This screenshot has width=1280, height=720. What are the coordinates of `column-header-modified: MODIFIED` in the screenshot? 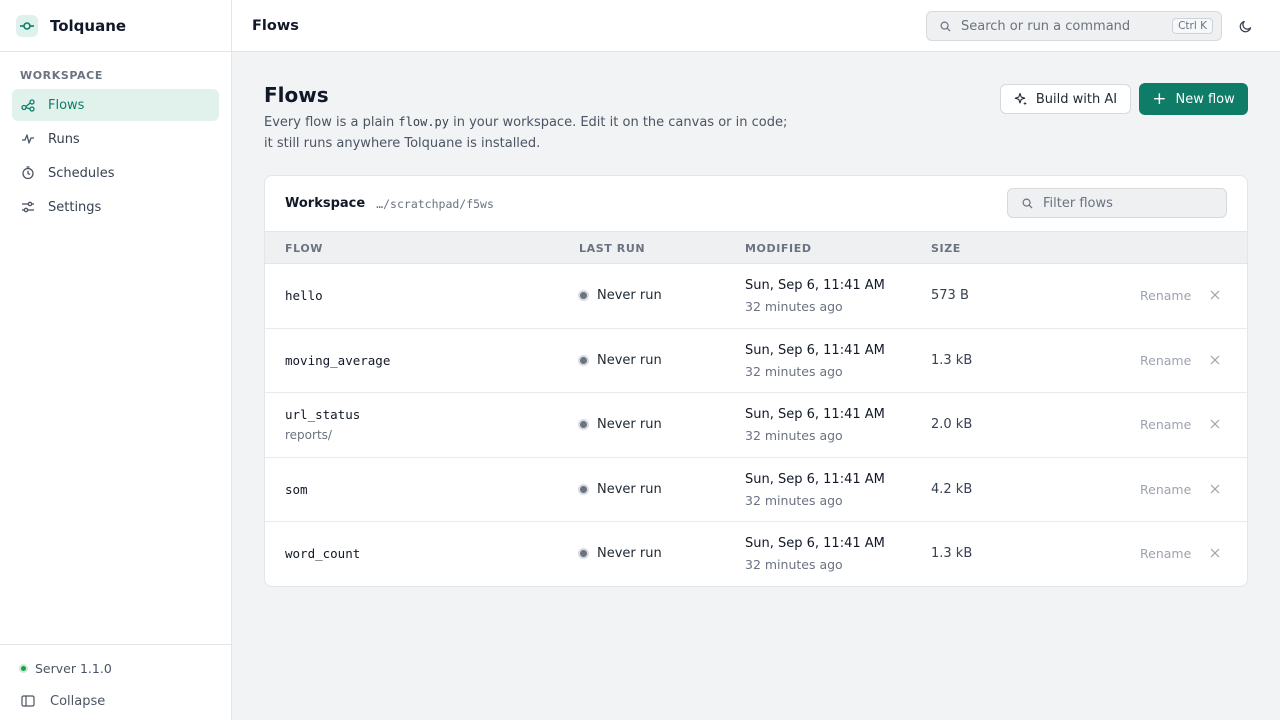 It's located at (778, 248).